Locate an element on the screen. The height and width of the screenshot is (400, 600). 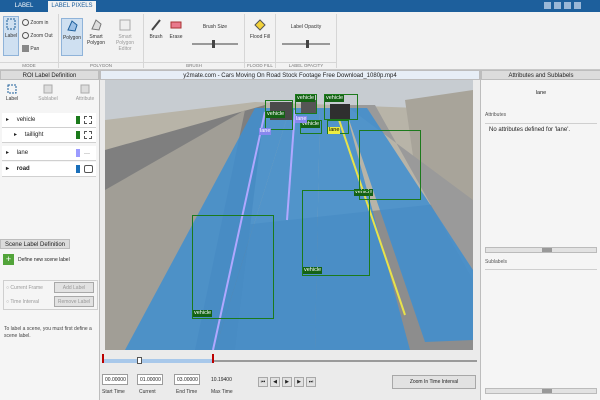
current-time-thumb is located at coordinates (139, 360).